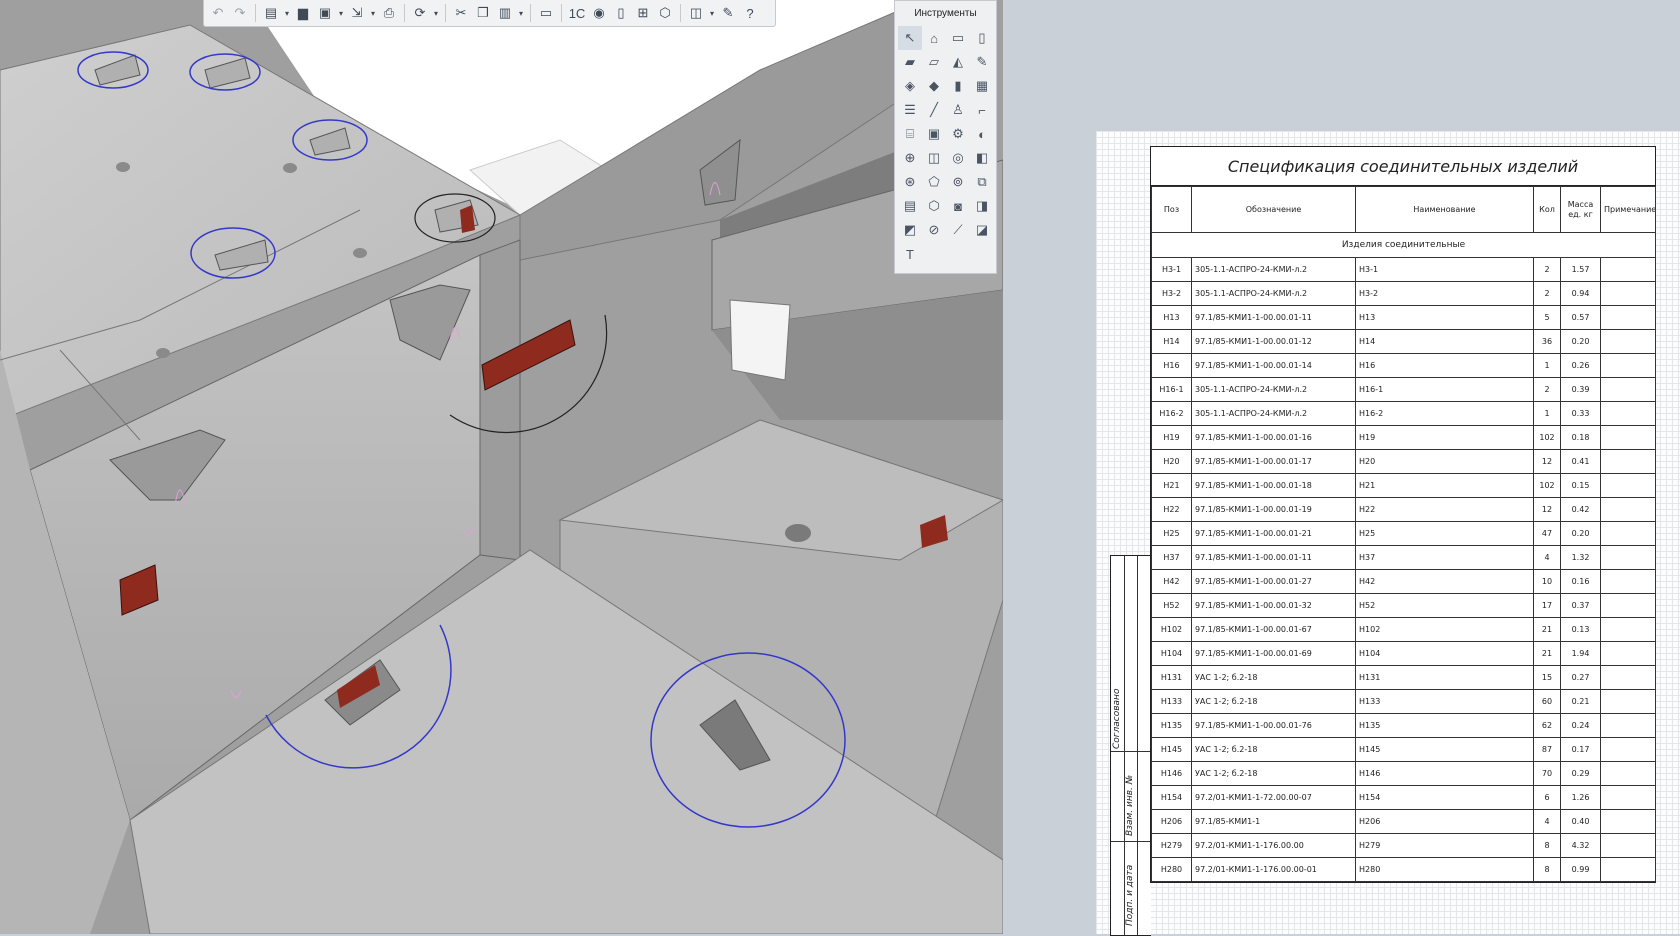 This screenshot has width=1680, height=936. What do you see at coordinates (982, 62) in the screenshot?
I see `pencil-tool-icon: ✎` at bounding box center [982, 62].